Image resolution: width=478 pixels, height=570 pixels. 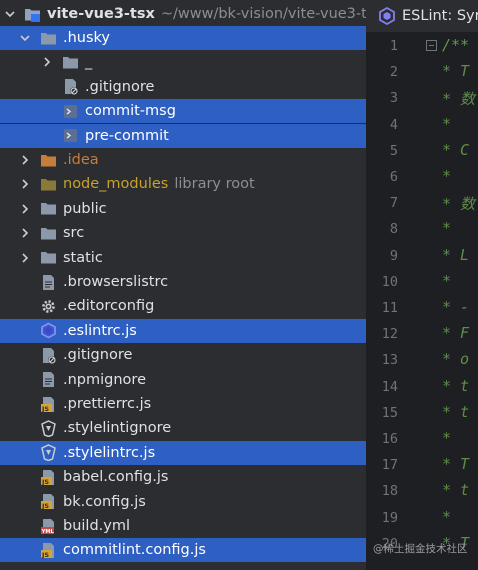 What do you see at coordinates (70, 135) in the screenshot?
I see `script-file-icon` at bounding box center [70, 135].